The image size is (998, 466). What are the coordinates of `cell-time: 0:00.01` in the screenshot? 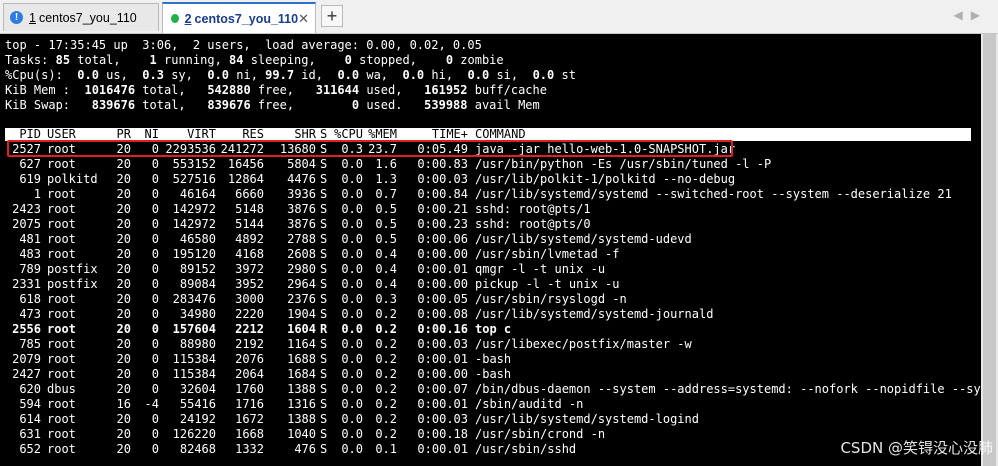 It's located at (442, 449).